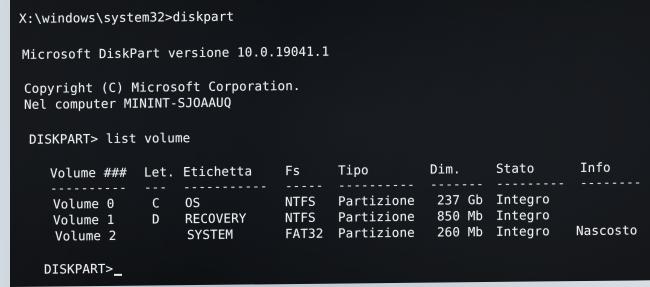 Image resolution: width=650 pixels, height=287 pixels. Describe the element at coordinates (607, 230) in the screenshot. I see `table-row-info: Nascosto` at that location.